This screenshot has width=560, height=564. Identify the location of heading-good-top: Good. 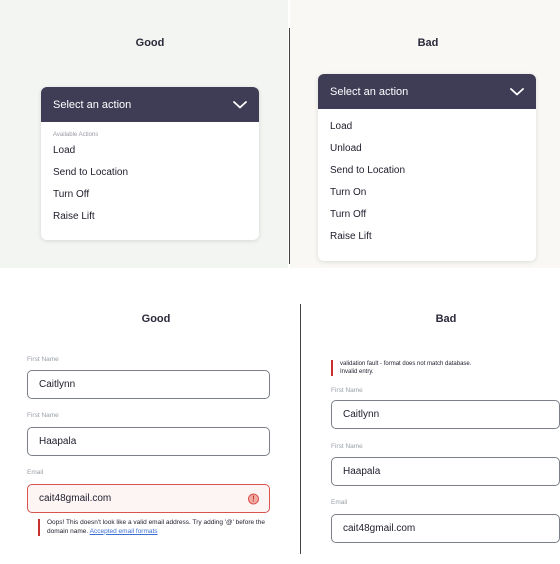
(150, 43).